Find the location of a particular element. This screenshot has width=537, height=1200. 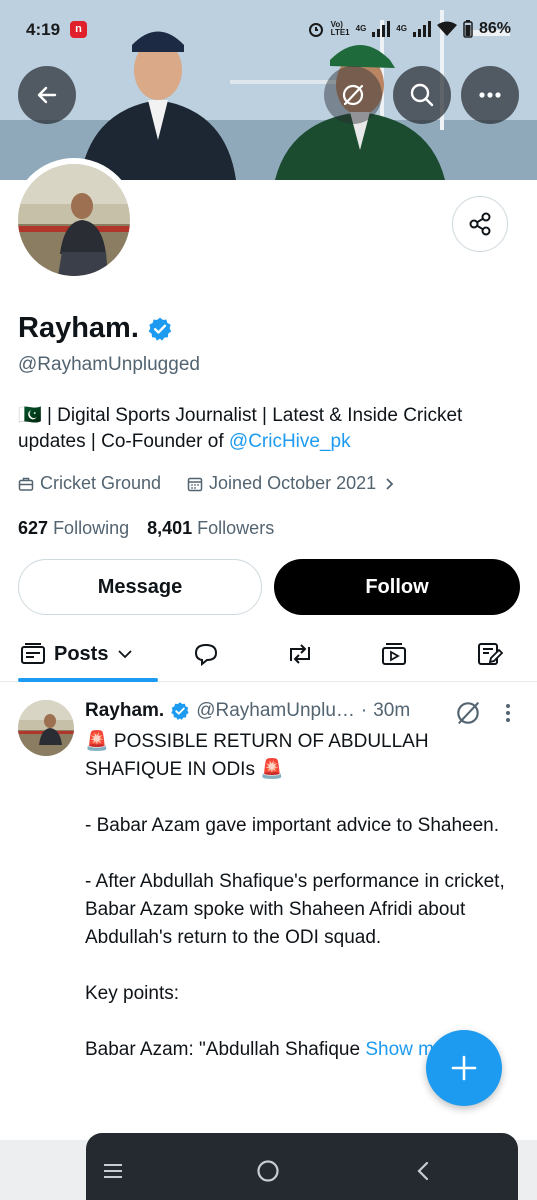

chevron-down-icon is located at coordinates (125, 654).